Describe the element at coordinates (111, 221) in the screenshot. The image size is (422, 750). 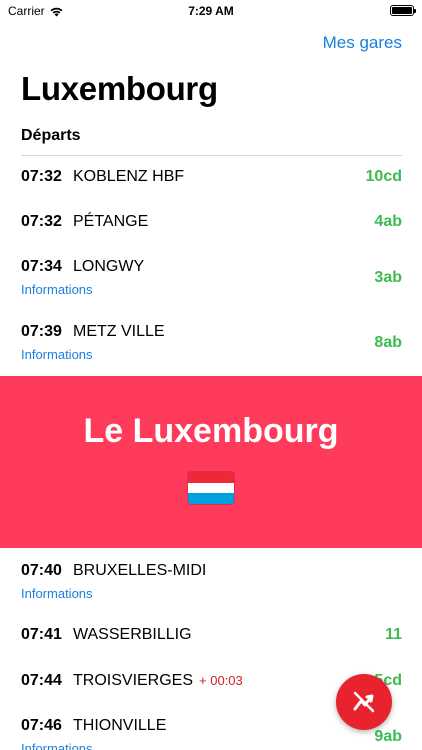
I see `departure-destination: PÉTANGE` at that location.